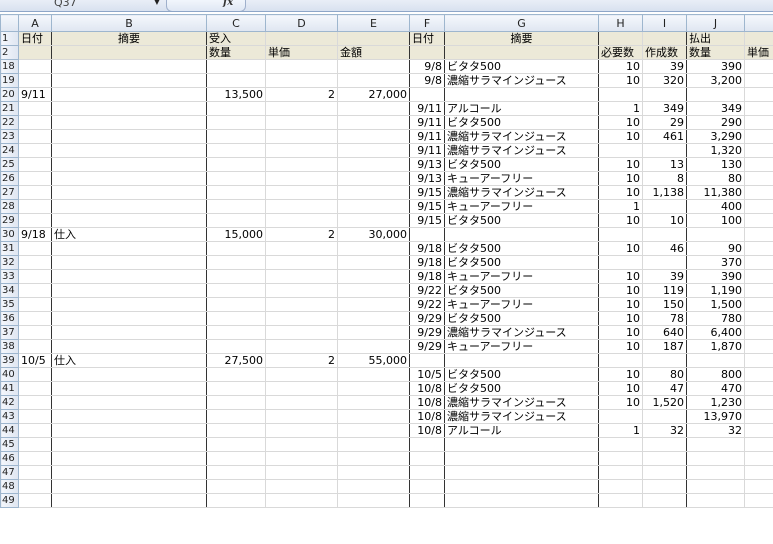  What do you see at coordinates (35, 38) in the screenshot?
I see `cell-a: 日付` at bounding box center [35, 38].